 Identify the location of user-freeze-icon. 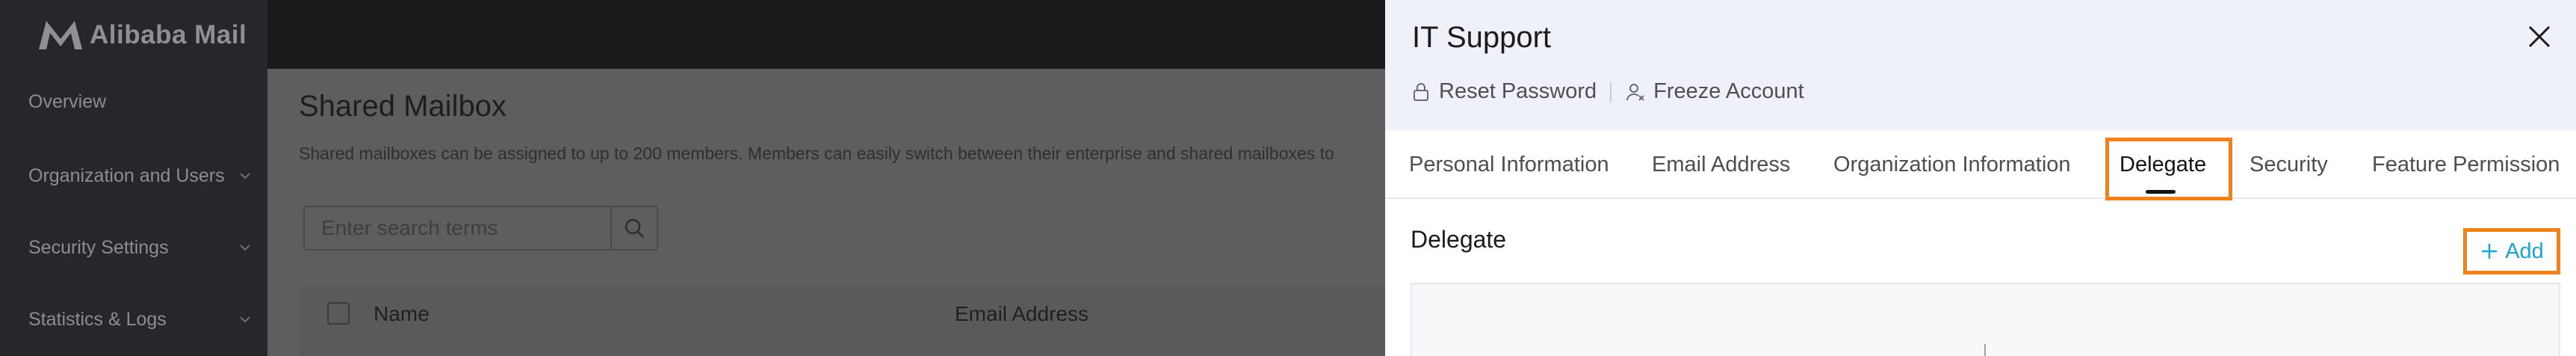
(1635, 92).